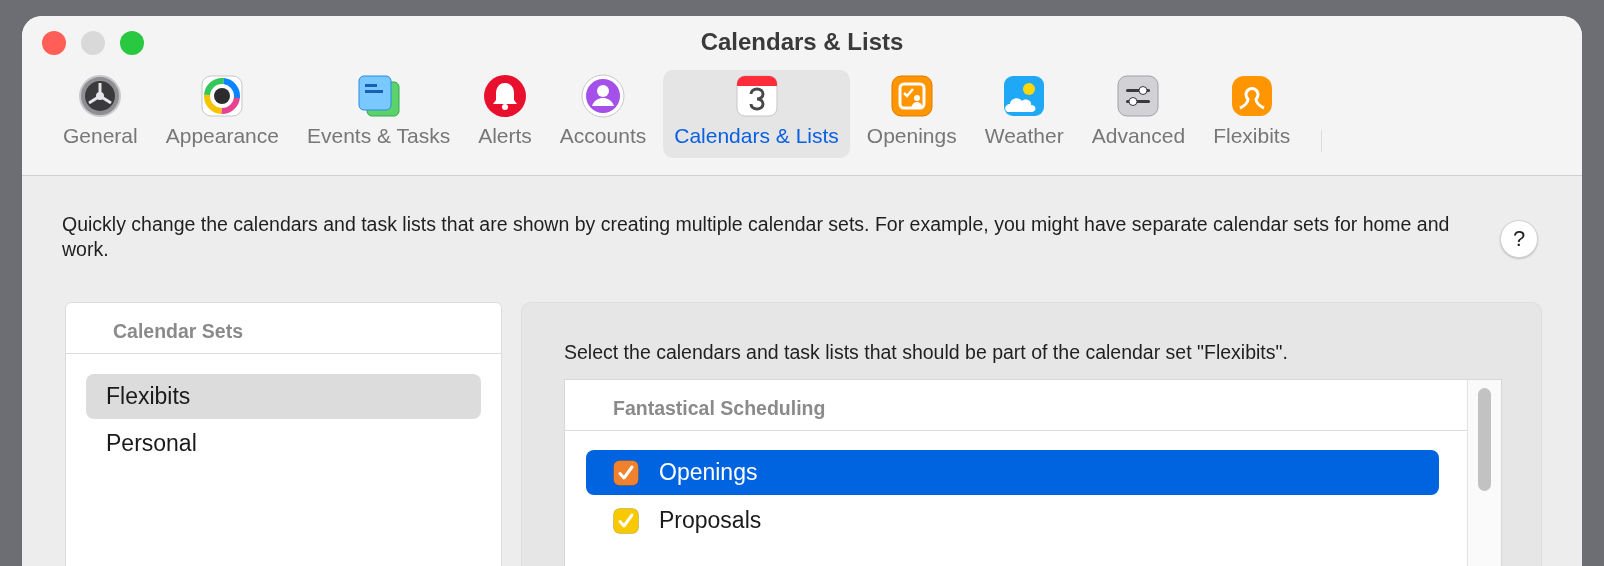  What do you see at coordinates (1016, 405) in the screenshot?
I see `group-header: Fantastical Scheduling` at bounding box center [1016, 405].